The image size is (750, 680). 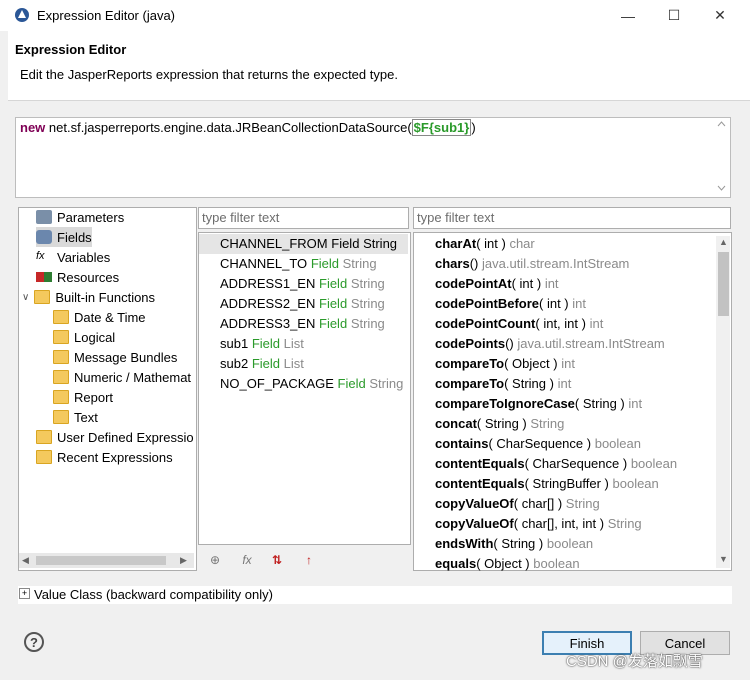 I want to click on tree-item-label: Built-in Functions, so click(x=105, y=297).